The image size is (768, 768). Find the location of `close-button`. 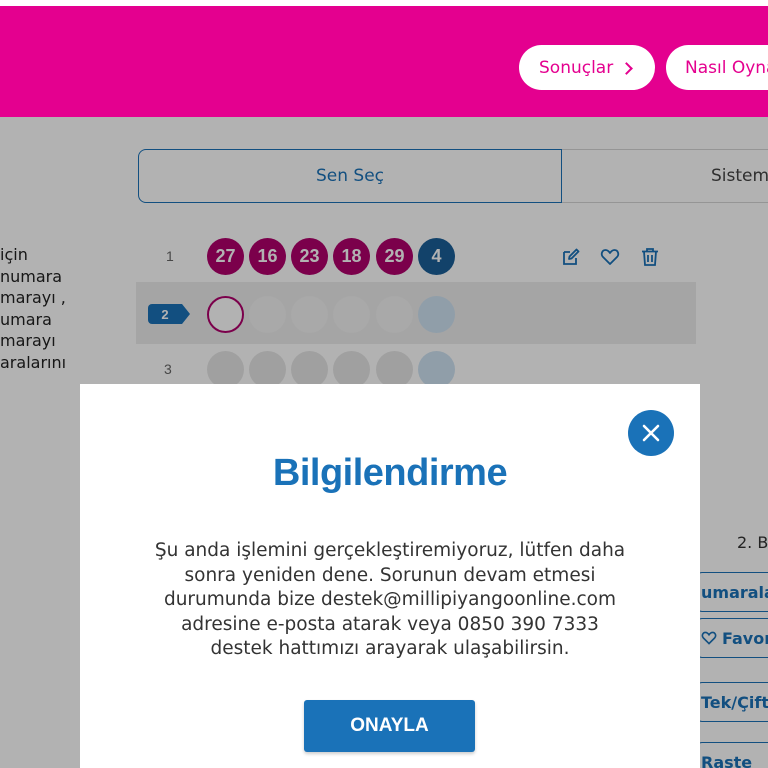

close-button is located at coordinates (651, 433).